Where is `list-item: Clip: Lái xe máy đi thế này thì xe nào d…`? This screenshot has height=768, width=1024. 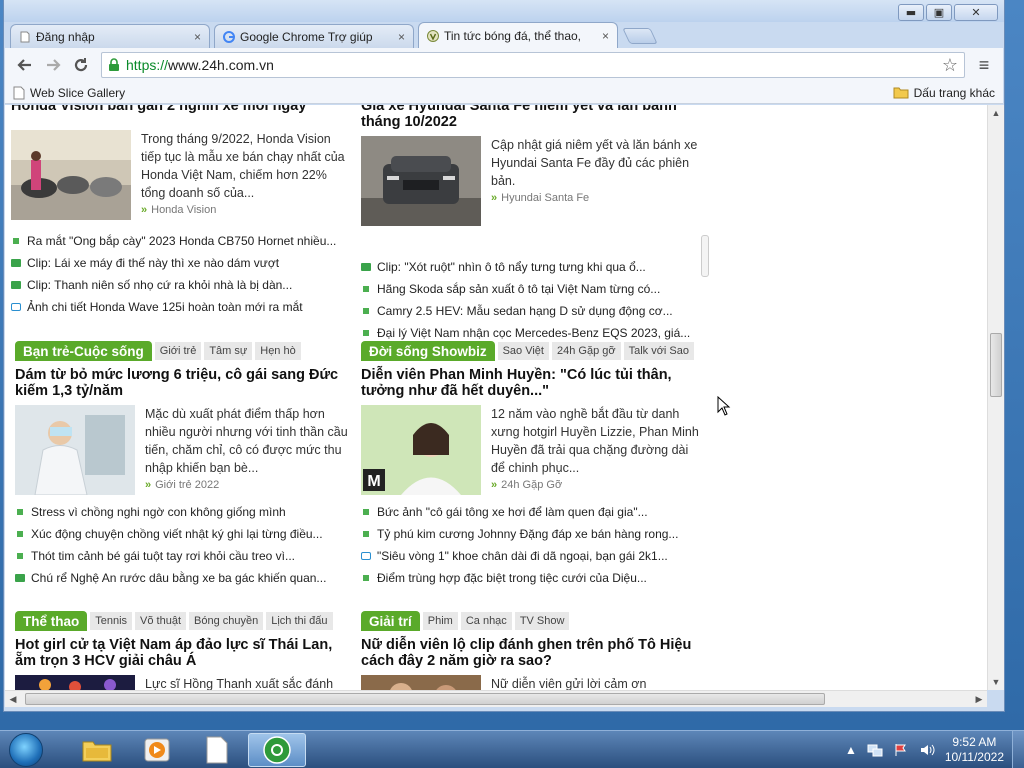
list-item: Clip: Lái xe máy đi thế này thì xe nào d… is located at coordinates (181, 263).